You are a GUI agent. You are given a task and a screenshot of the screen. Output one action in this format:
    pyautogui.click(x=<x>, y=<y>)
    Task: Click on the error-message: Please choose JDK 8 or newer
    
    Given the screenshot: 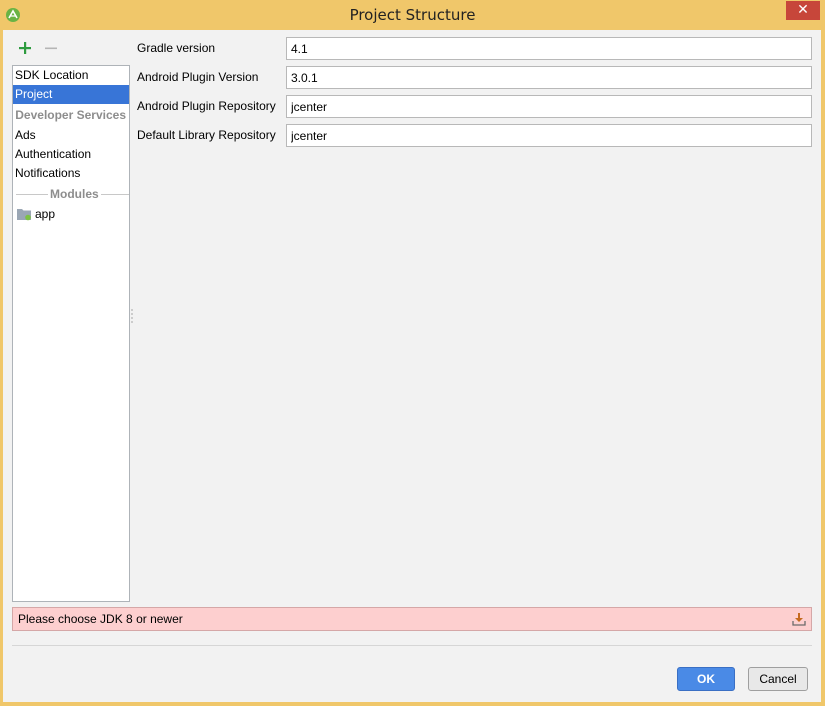 What is the action you would take?
    pyautogui.click(x=100, y=619)
    